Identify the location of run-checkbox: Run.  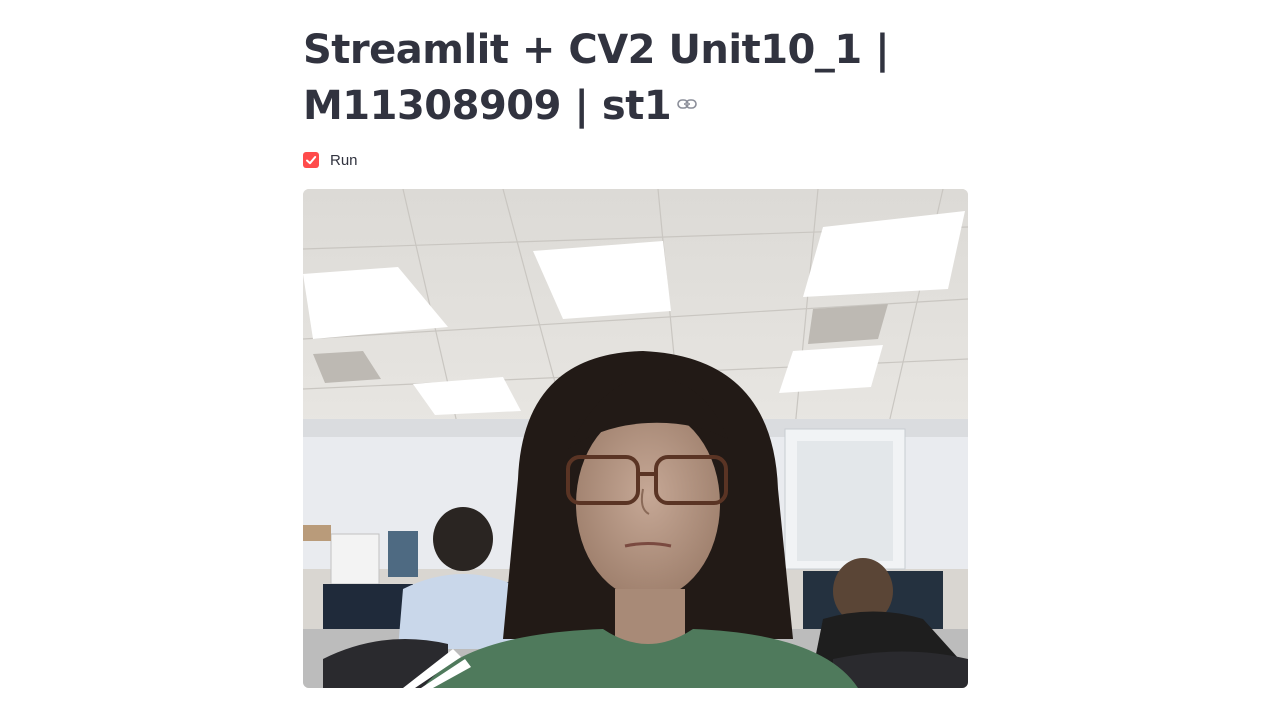
(330, 160).